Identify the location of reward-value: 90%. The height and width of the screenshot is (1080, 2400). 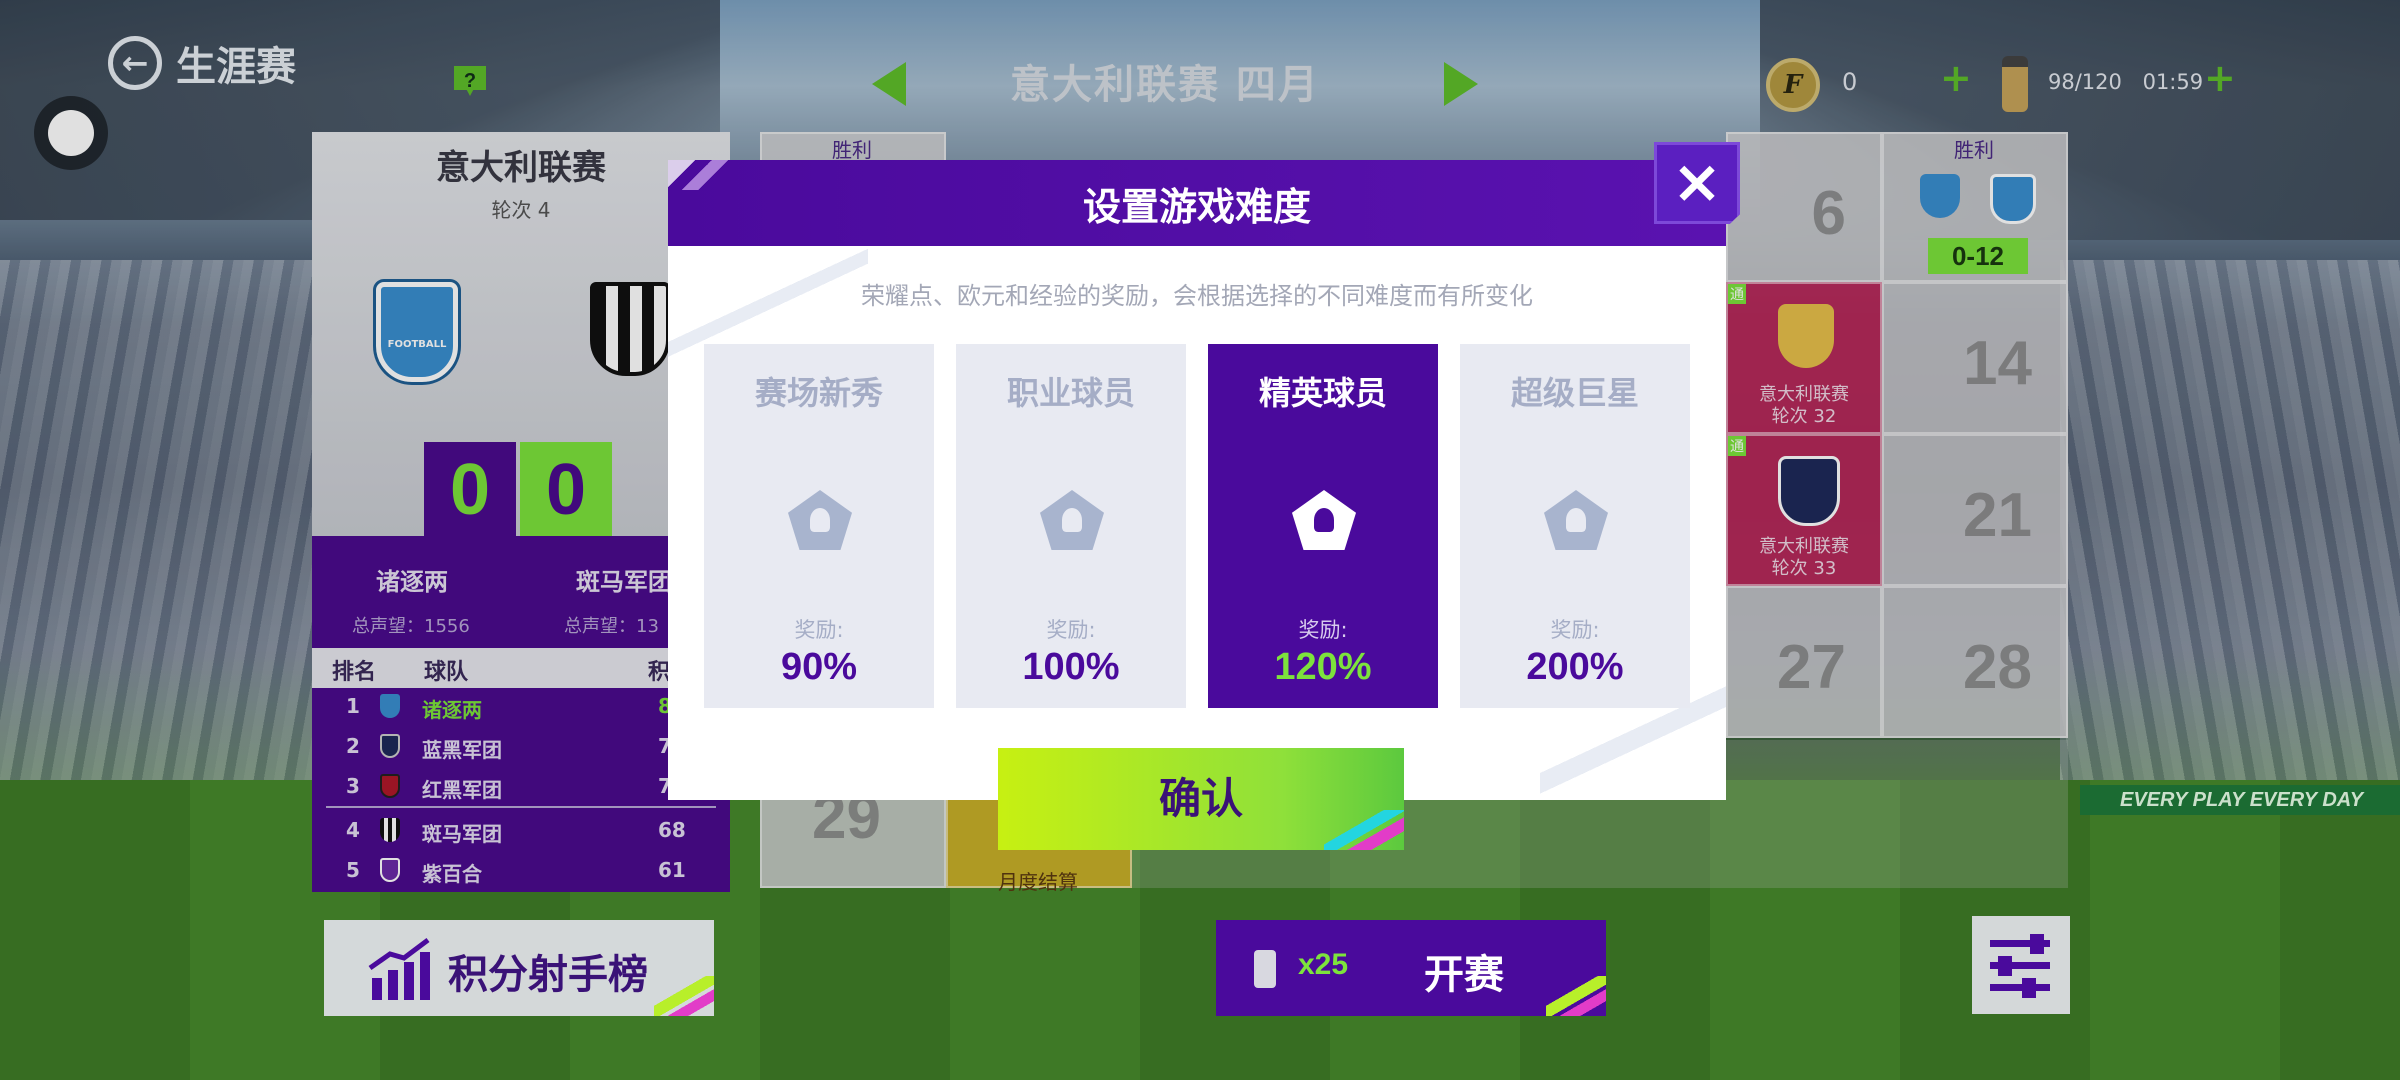
(819, 667).